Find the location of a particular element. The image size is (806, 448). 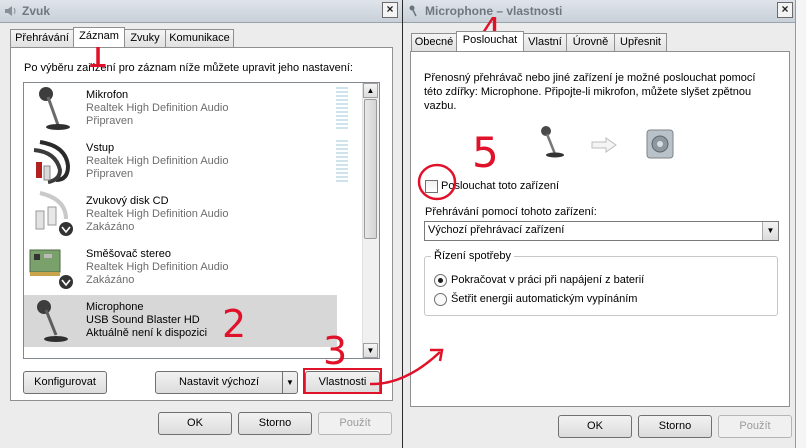

device-name: Zvukový disk CD is located at coordinates (127, 201).